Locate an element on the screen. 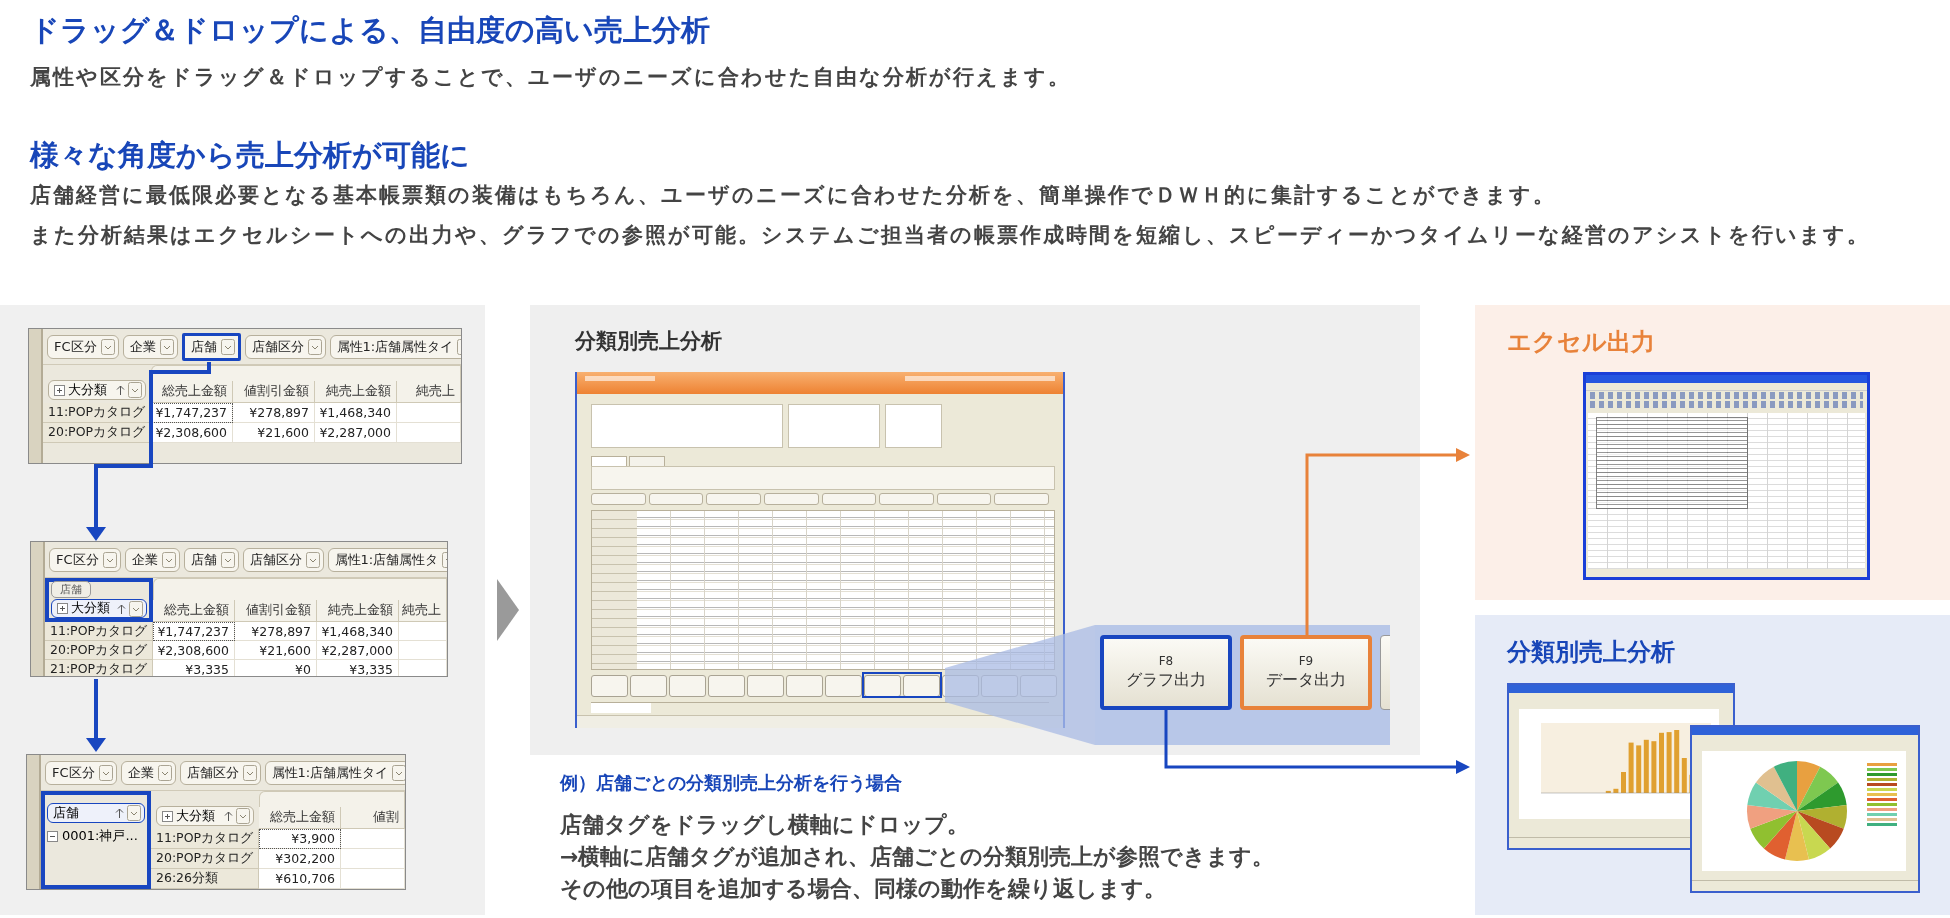  section-text: 属性や区分をドラッグ＆ドロップすることで、ユーザのニーズに合わせた自由な分析が行えます。 is located at coordinates (551, 77).